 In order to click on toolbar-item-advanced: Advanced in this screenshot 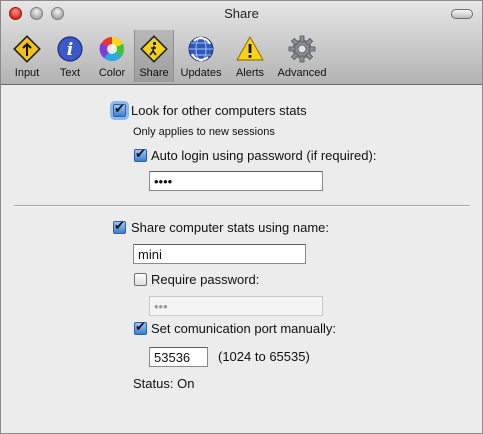, I will do `click(302, 56)`.